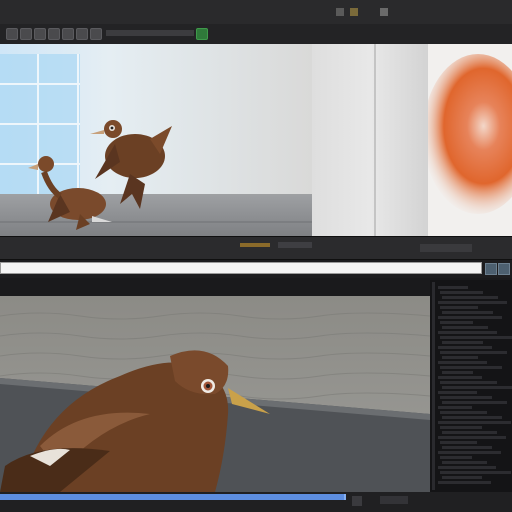 The height and width of the screenshot is (512, 512). I want to click on light-icon, so click(82, 34).